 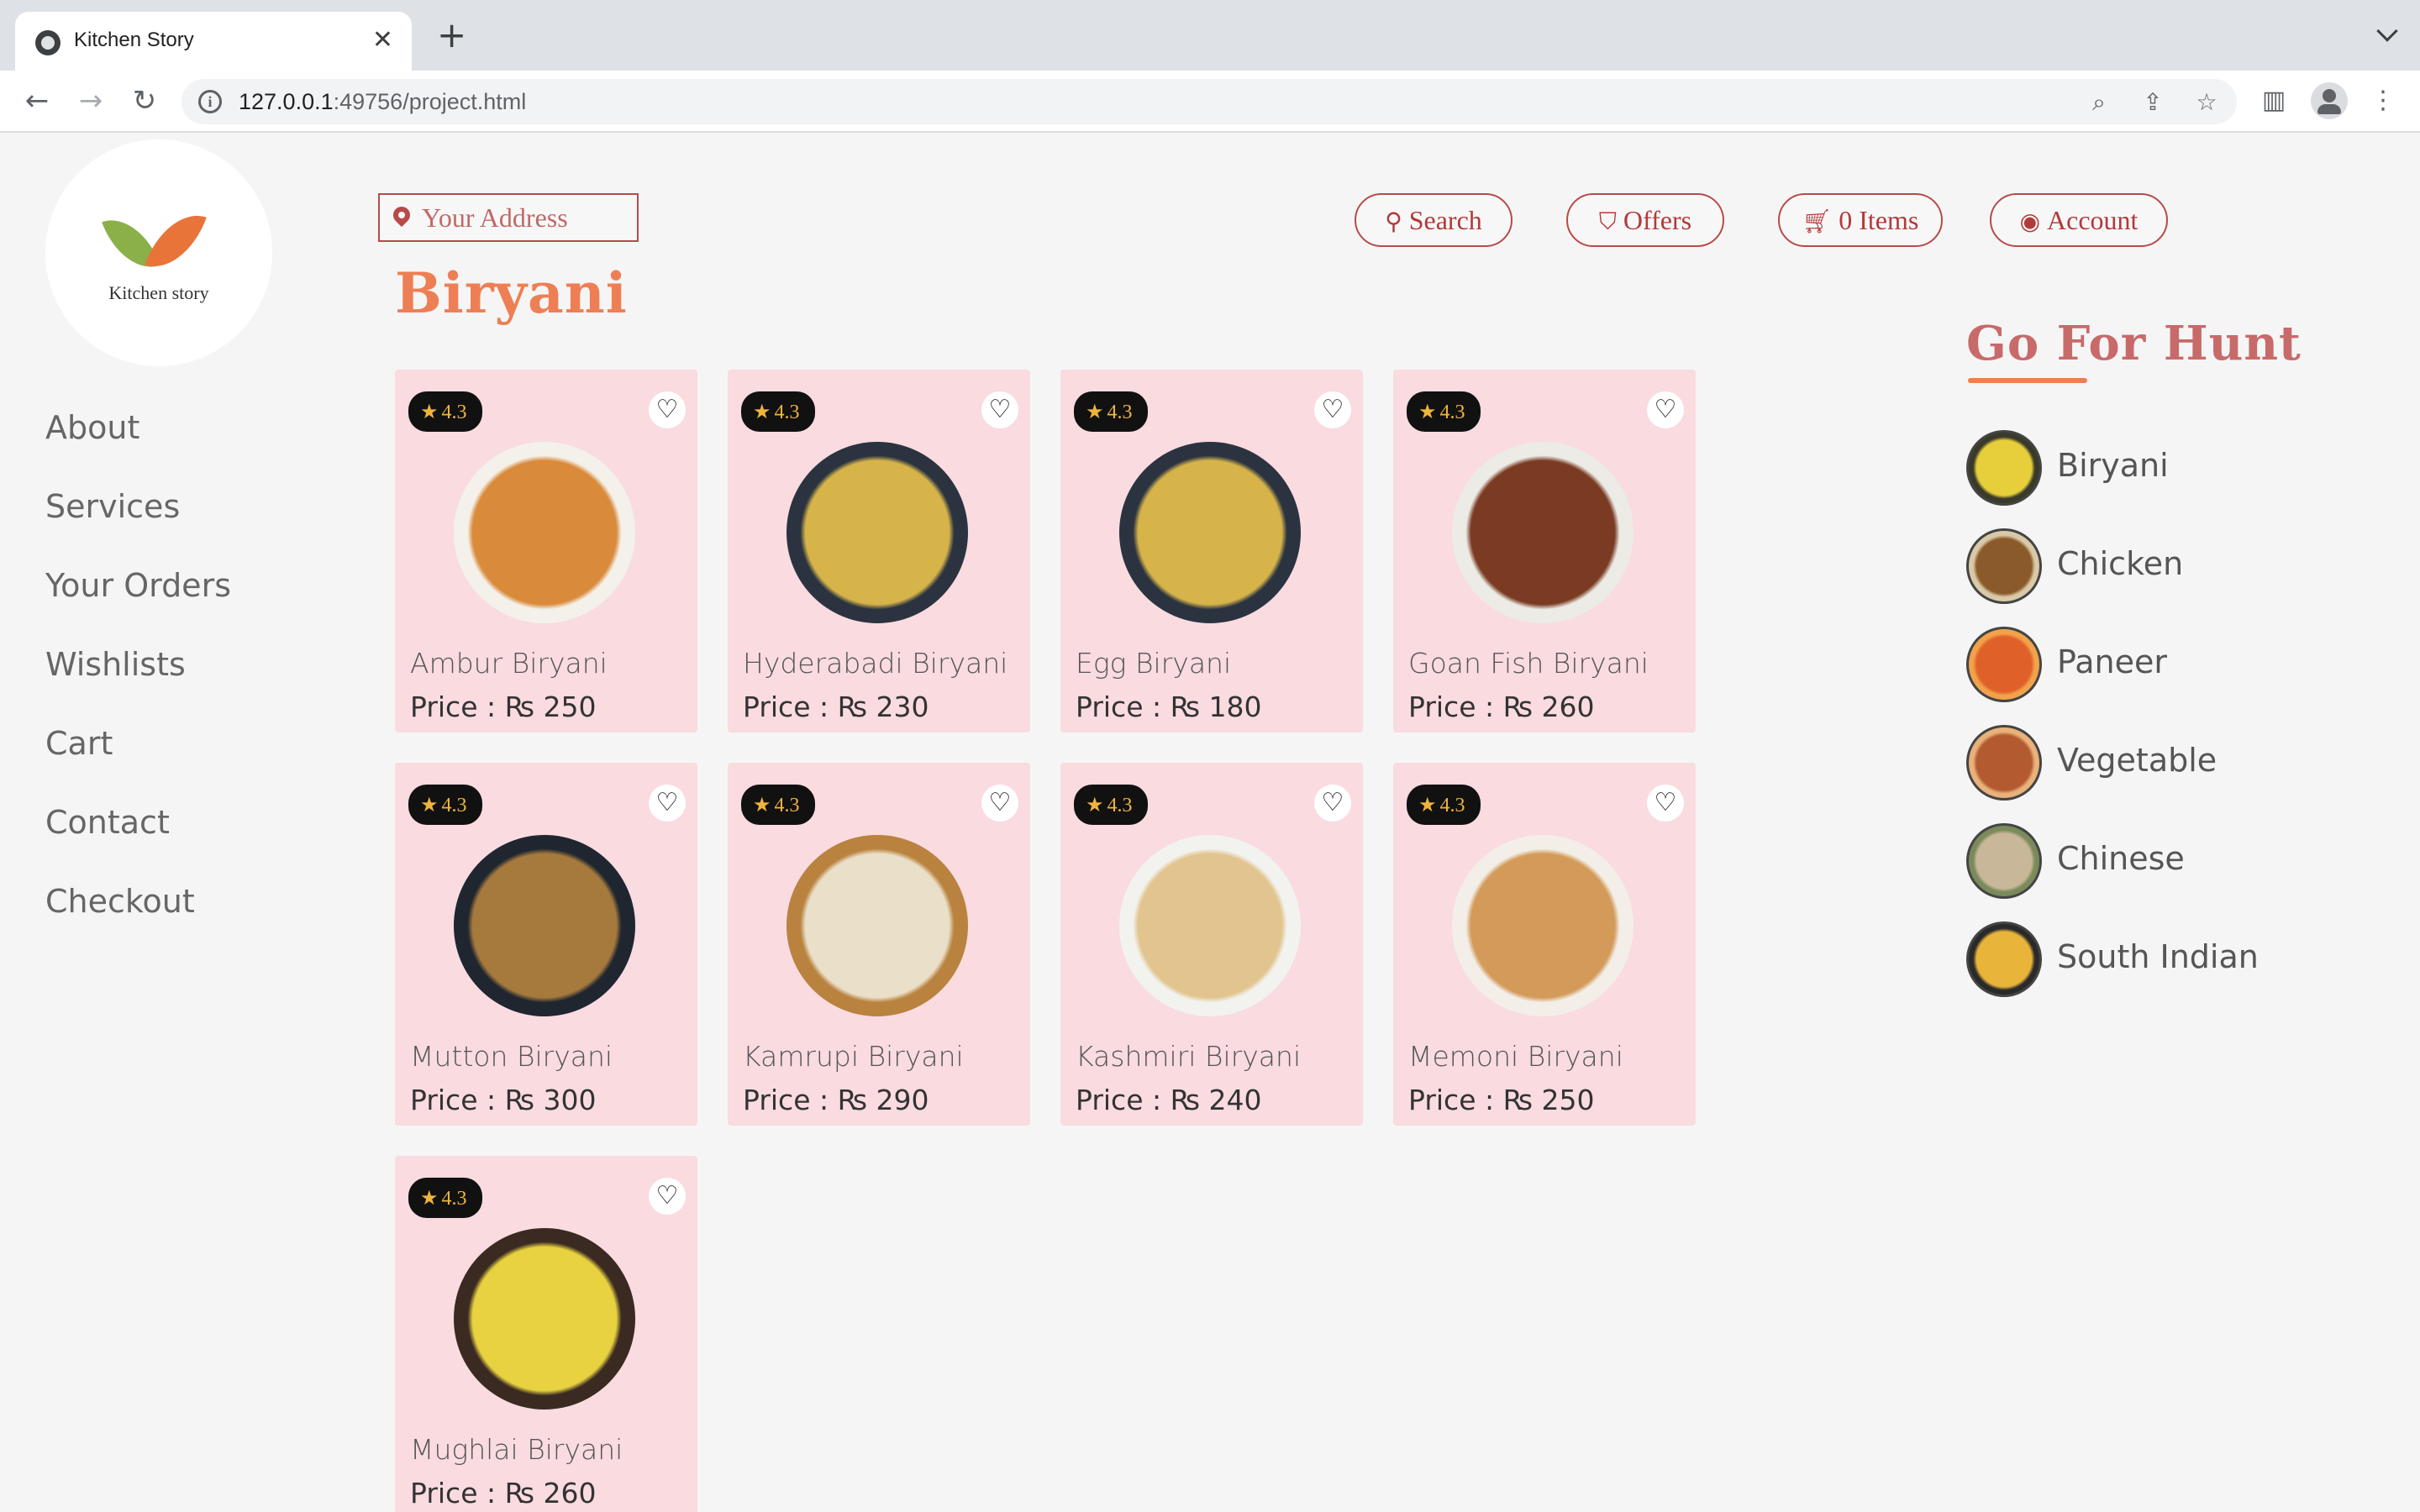 What do you see at coordinates (2113, 465) in the screenshot?
I see `hunt-item-label: Biryani` at bounding box center [2113, 465].